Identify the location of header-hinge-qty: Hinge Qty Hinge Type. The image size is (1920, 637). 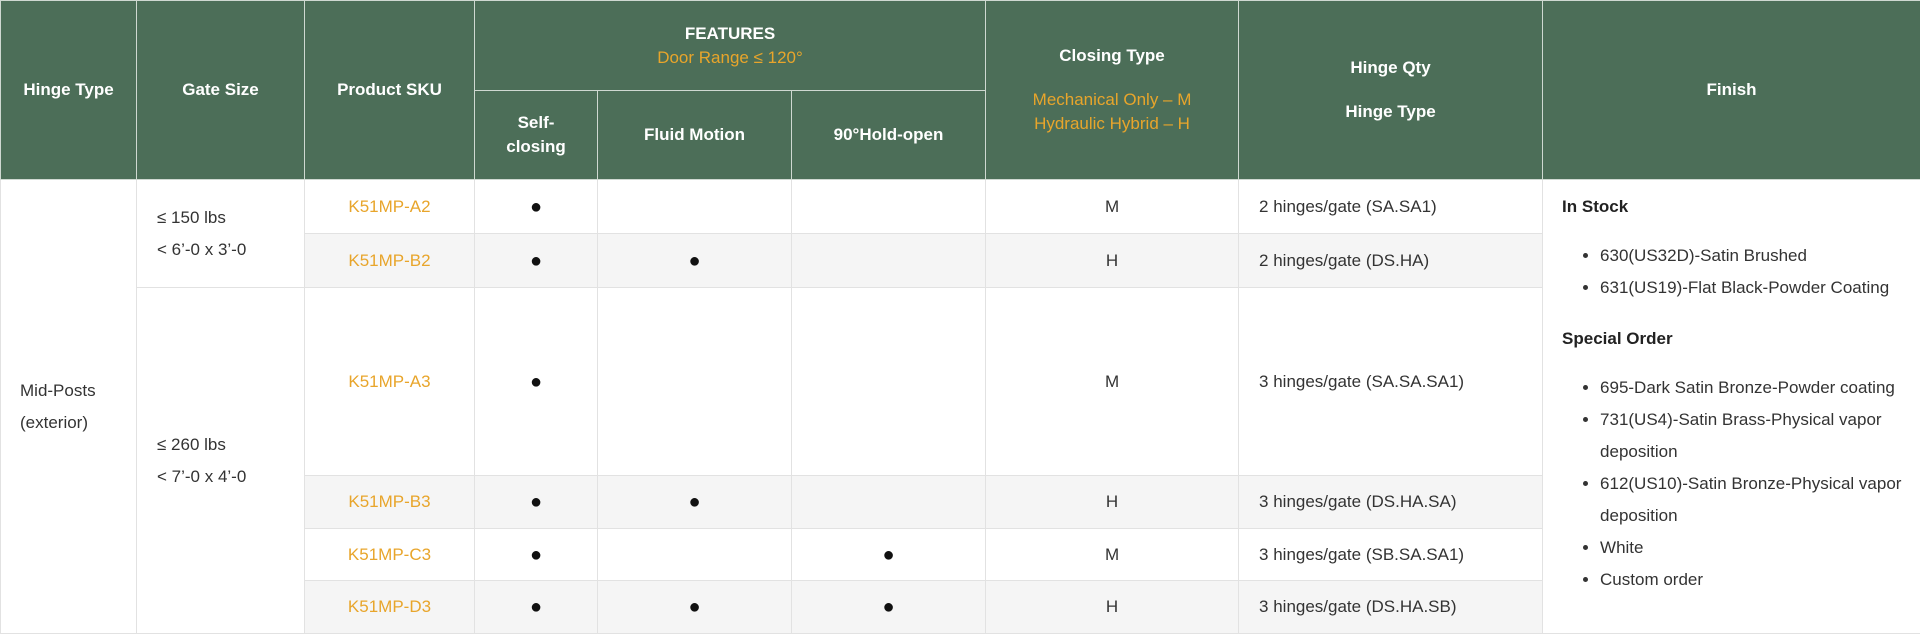
(1391, 90).